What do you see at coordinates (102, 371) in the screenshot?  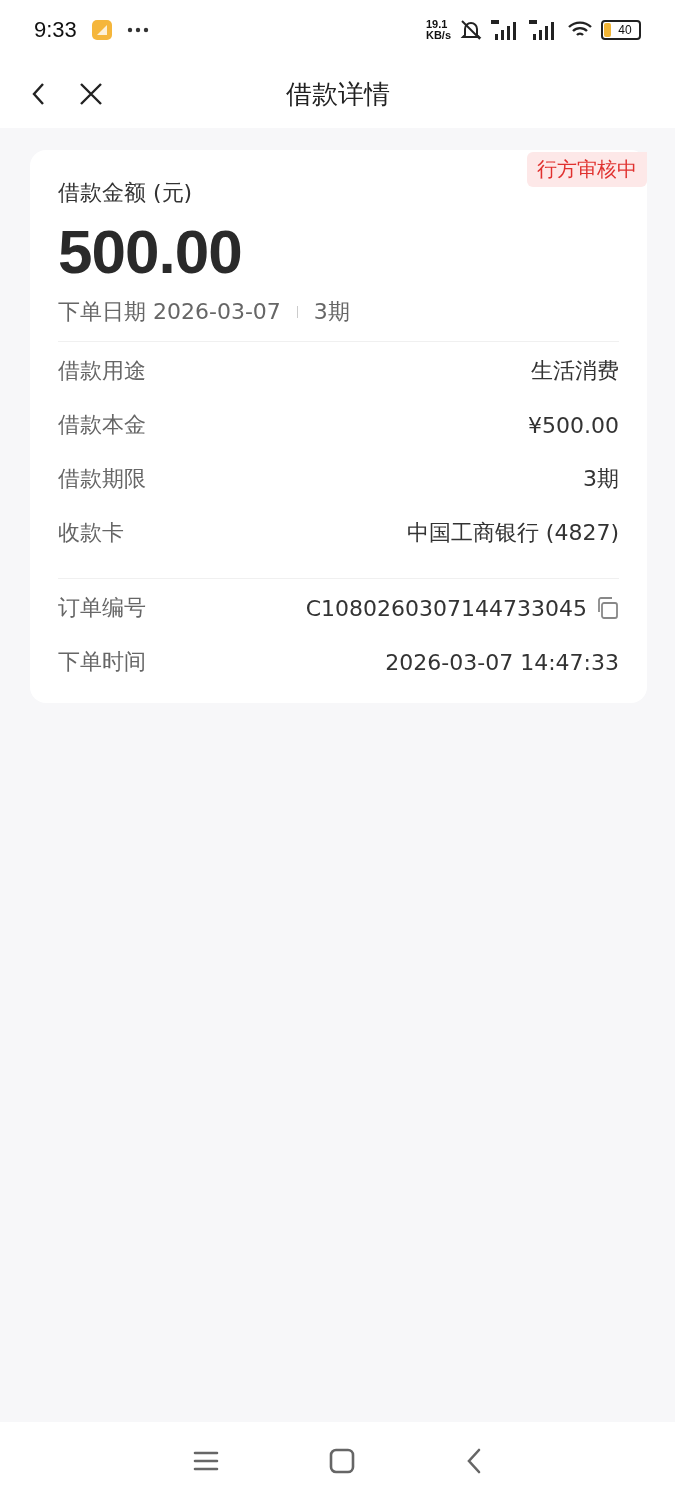 I see `detail-label: 借款用途` at bounding box center [102, 371].